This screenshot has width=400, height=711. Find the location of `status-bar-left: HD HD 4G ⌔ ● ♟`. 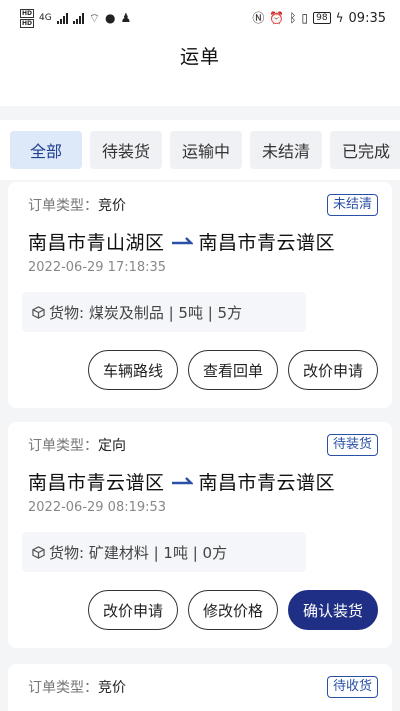

status-bar-left: HD HD 4G ⌔ ● ♟ is located at coordinates (76, 18).